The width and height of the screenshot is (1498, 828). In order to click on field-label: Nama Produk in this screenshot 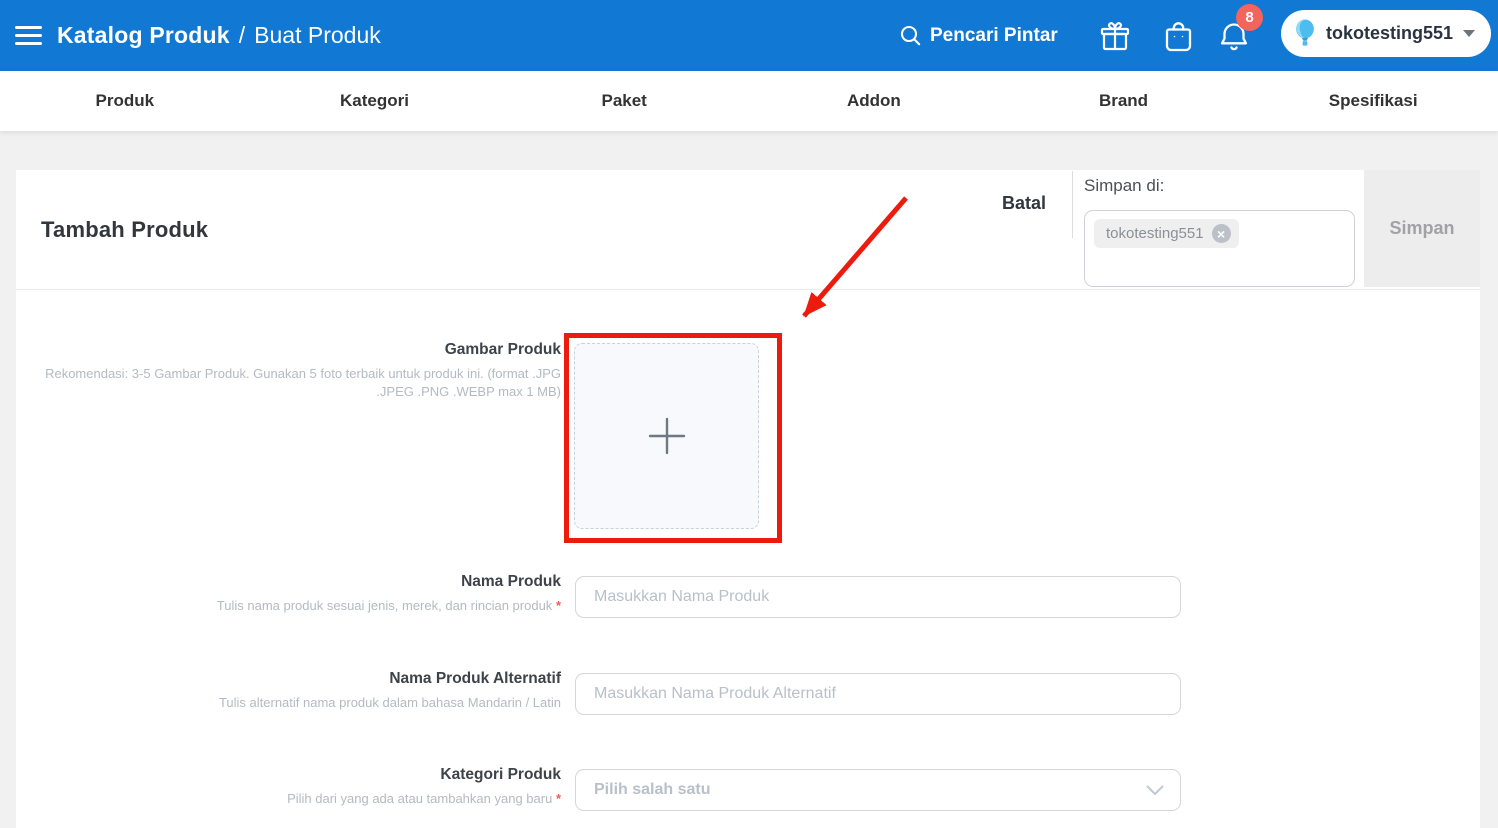, I will do `click(511, 581)`.